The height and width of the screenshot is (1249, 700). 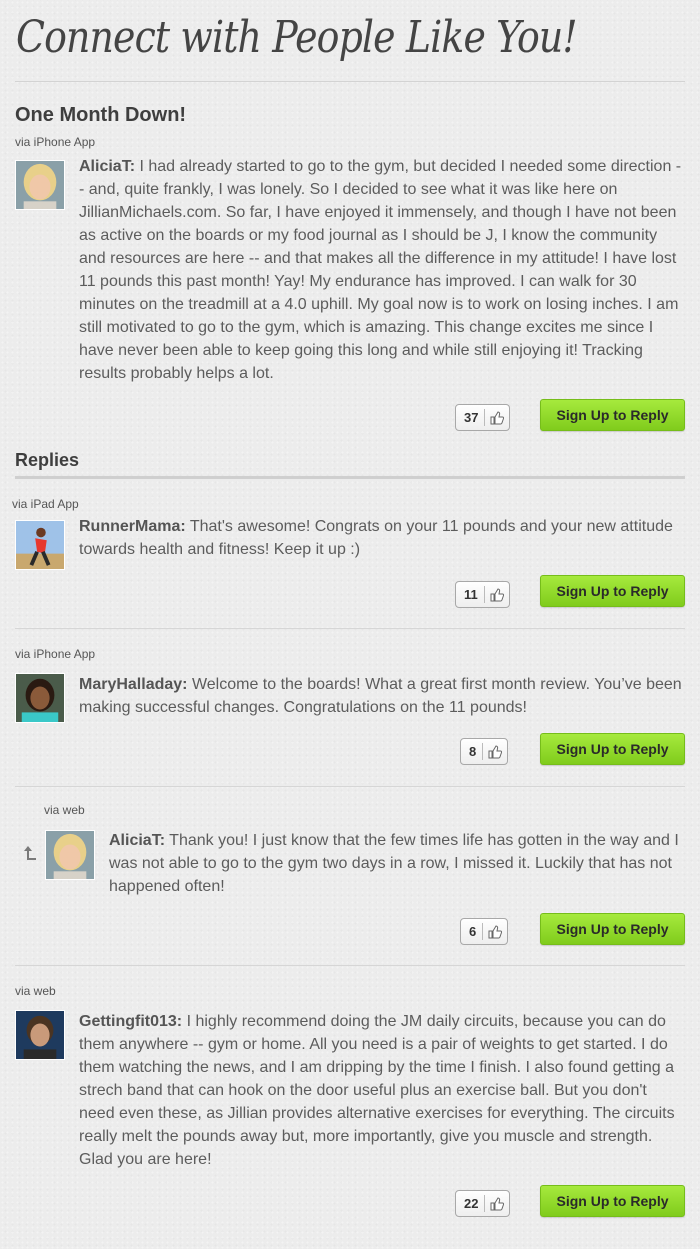 What do you see at coordinates (471, 1203) in the screenshot?
I see `like-count: 22` at bounding box center [471, 1203].